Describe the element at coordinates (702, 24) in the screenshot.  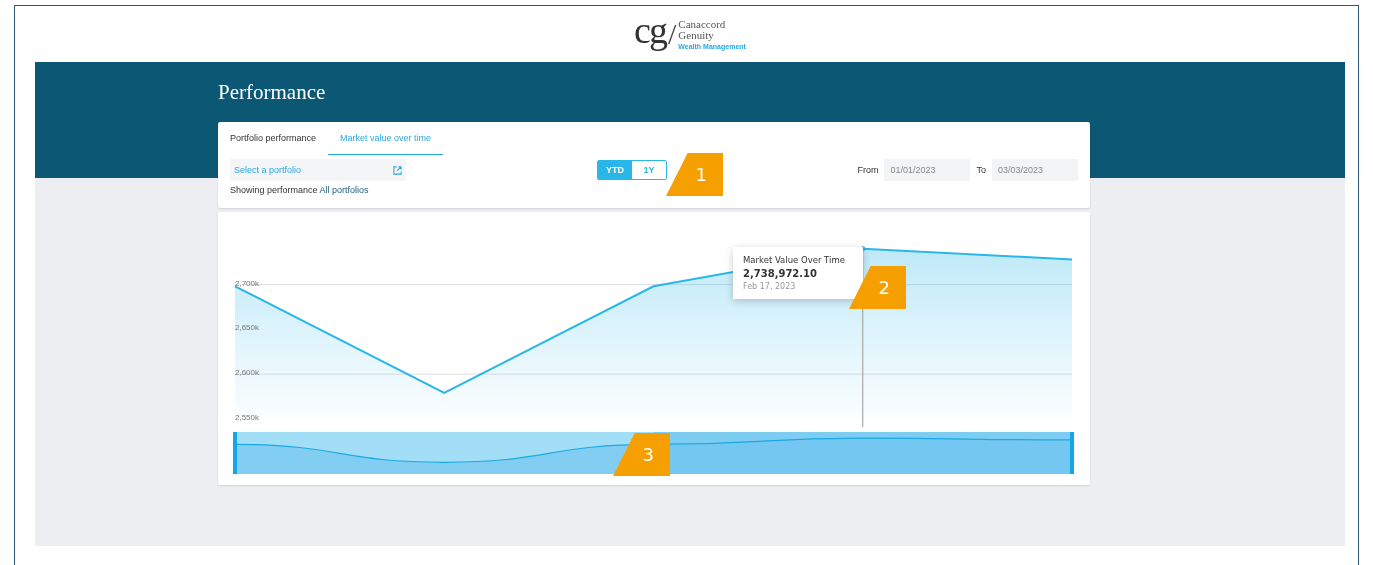
I see `logo-text: Canaccord` at that location.